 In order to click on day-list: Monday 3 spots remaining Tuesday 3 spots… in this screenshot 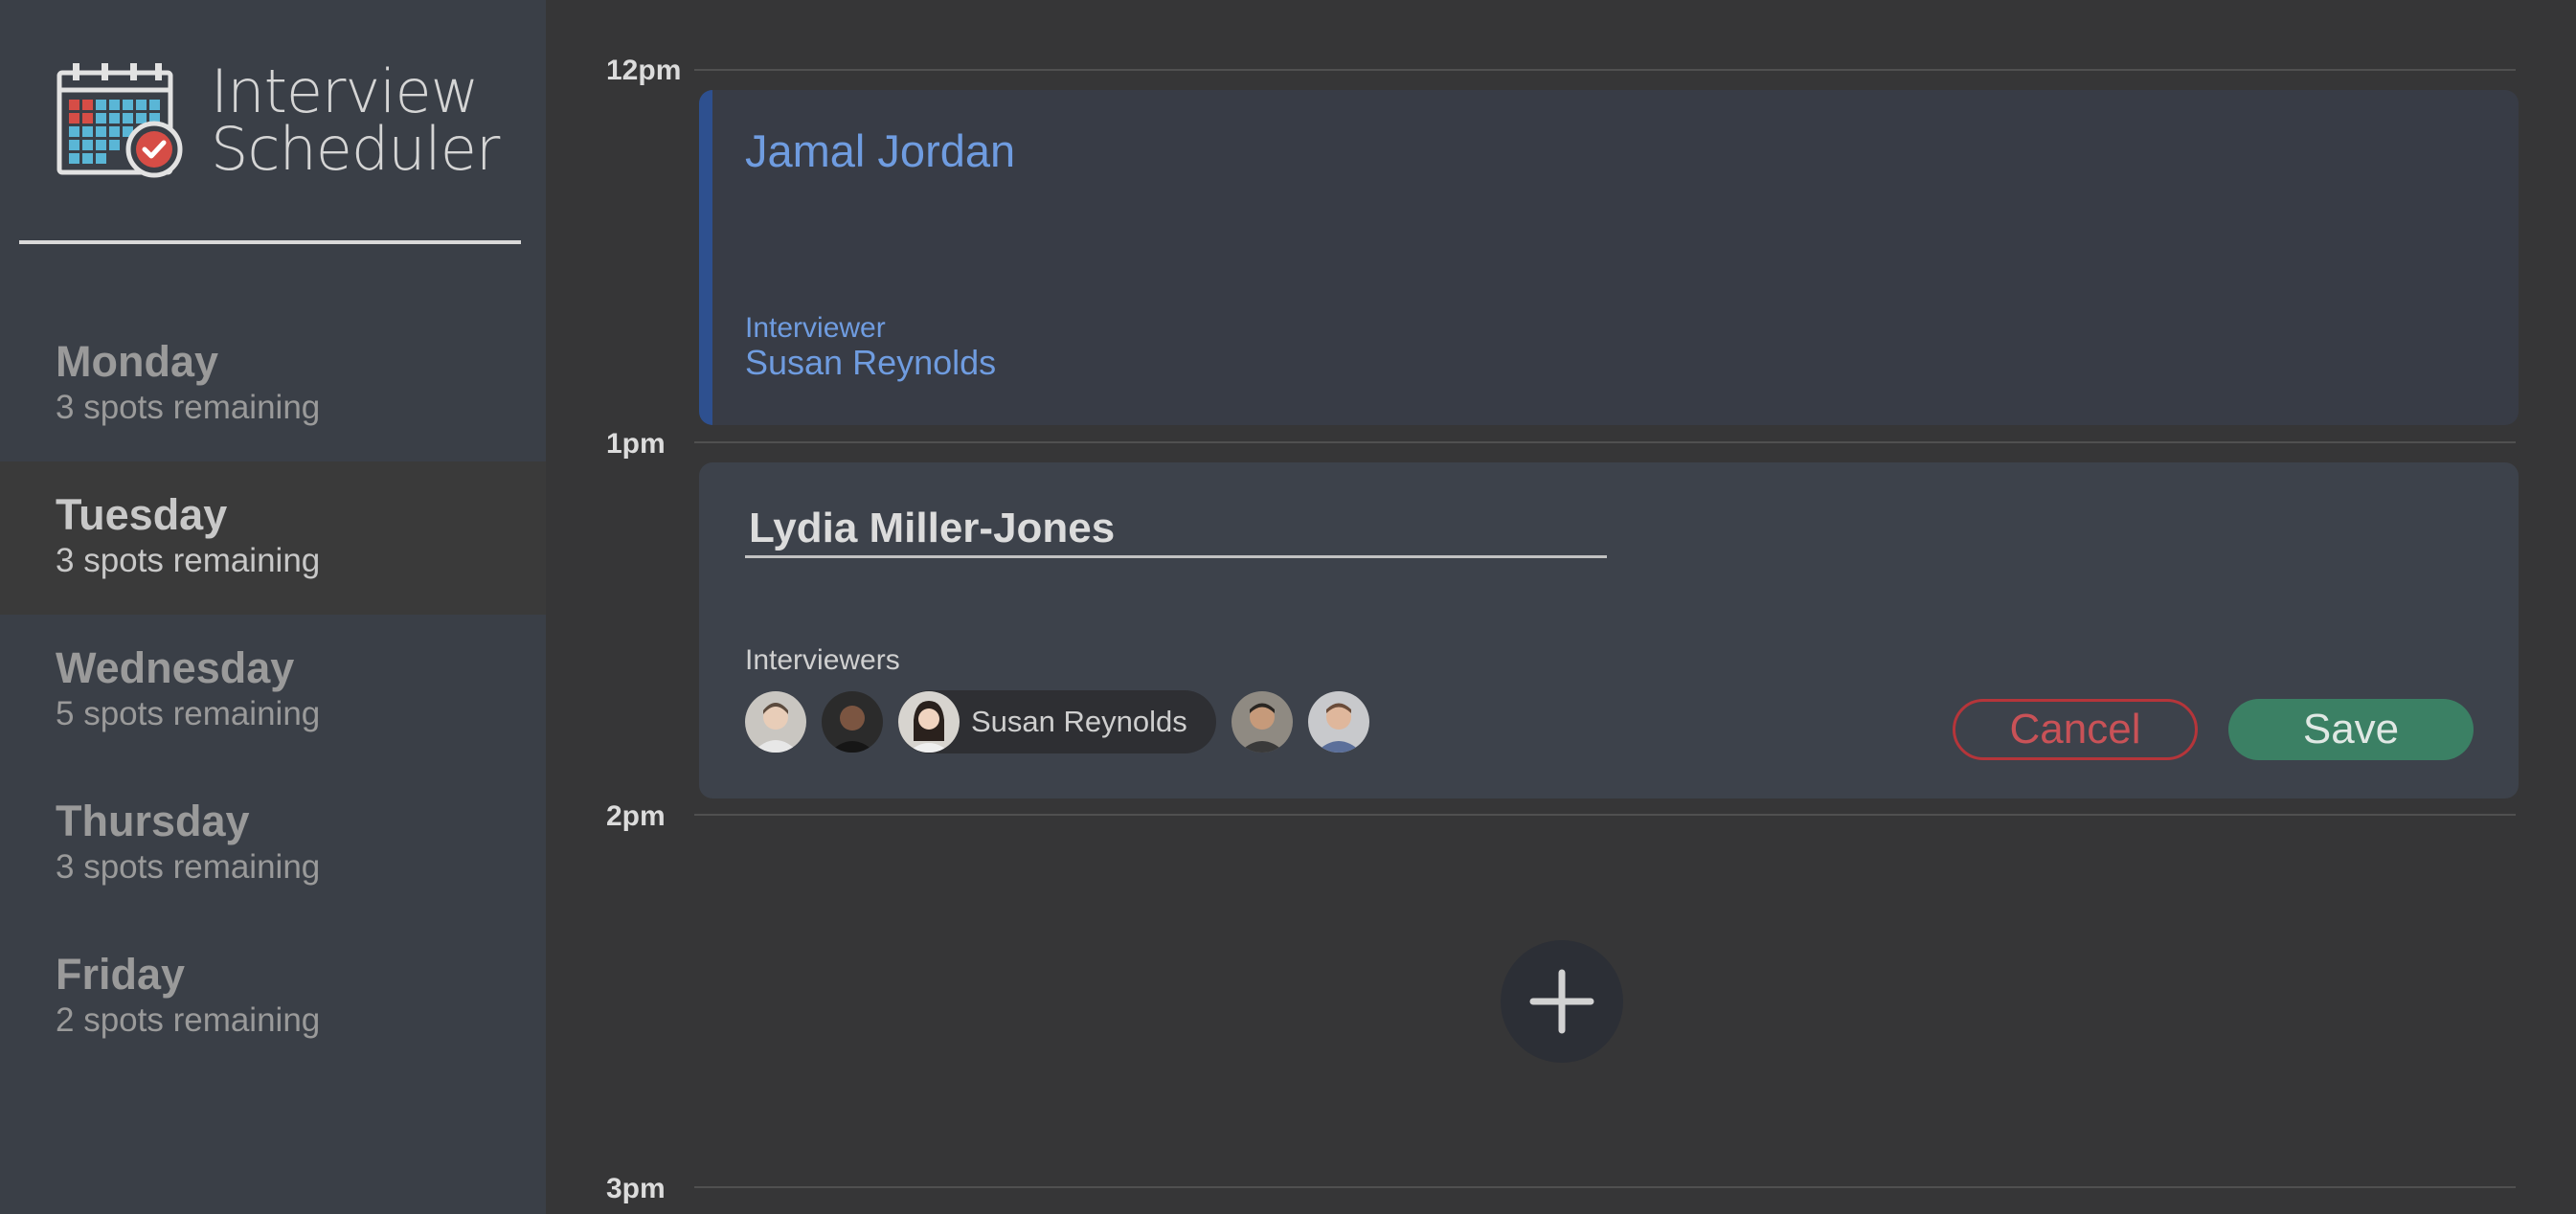, I will do `click(273, 691)`.